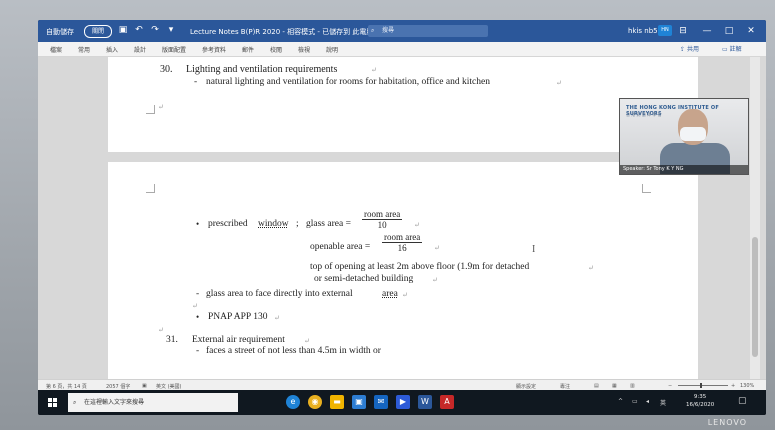 The image size is (775, 430). I want to click on vertical-scrollbar, so click(755, 218).